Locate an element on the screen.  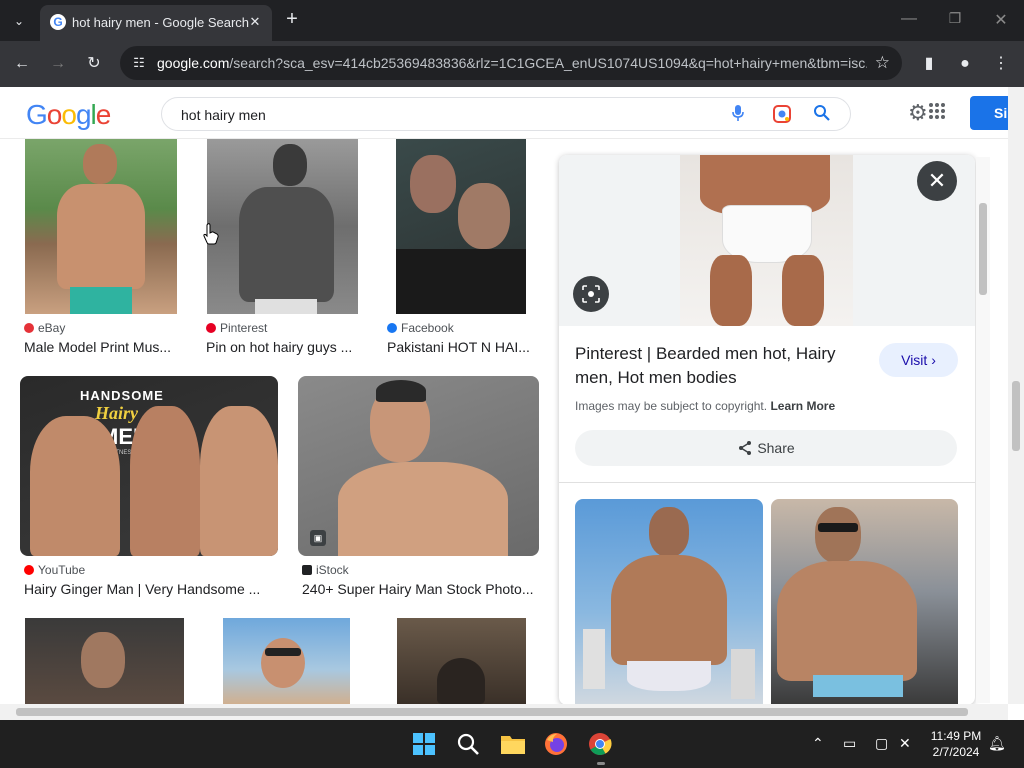
voice-search-icon is located at coordinates (738, 115).